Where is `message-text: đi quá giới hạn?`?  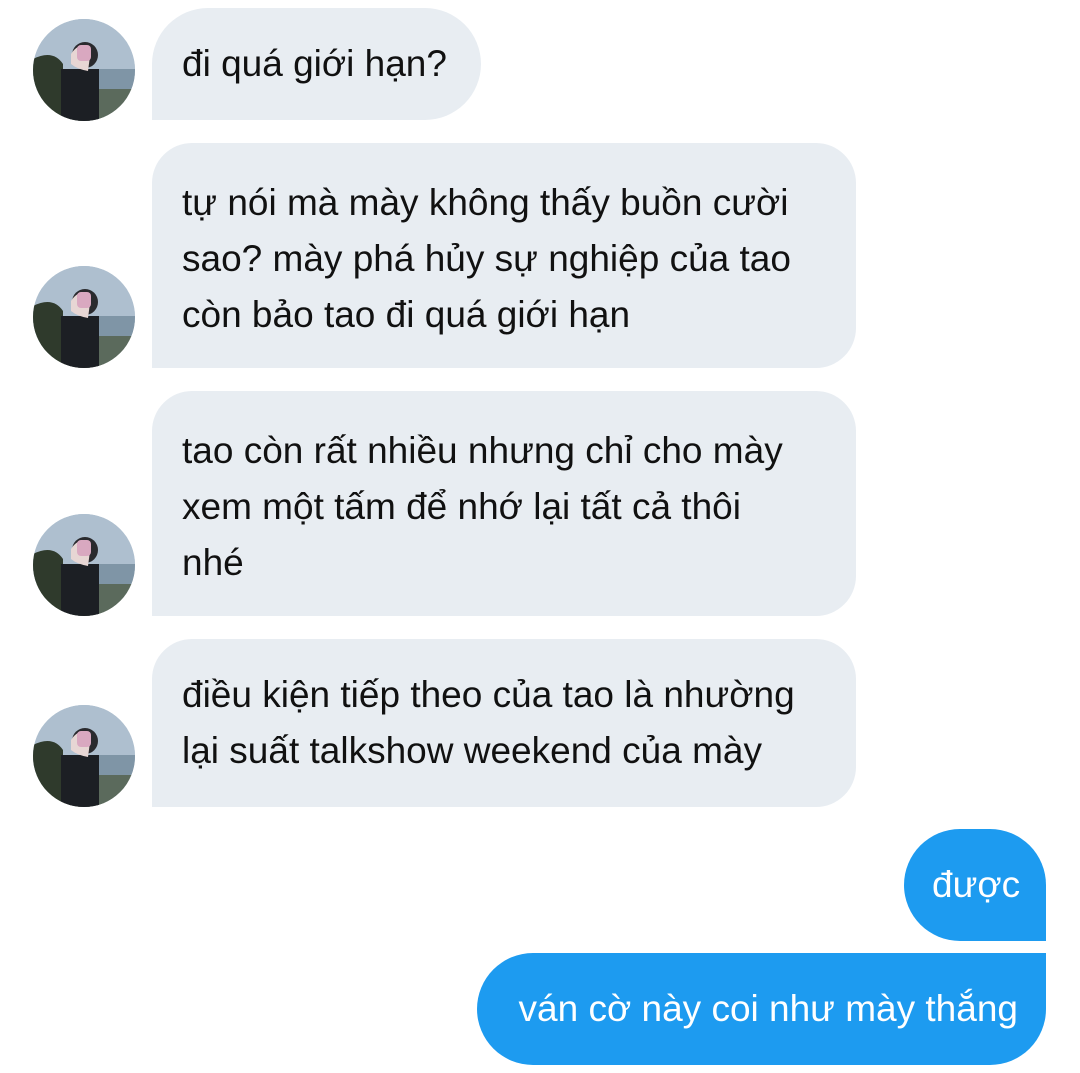 message-text: đi quá giới hạn? is located at coordinates (314, 63).